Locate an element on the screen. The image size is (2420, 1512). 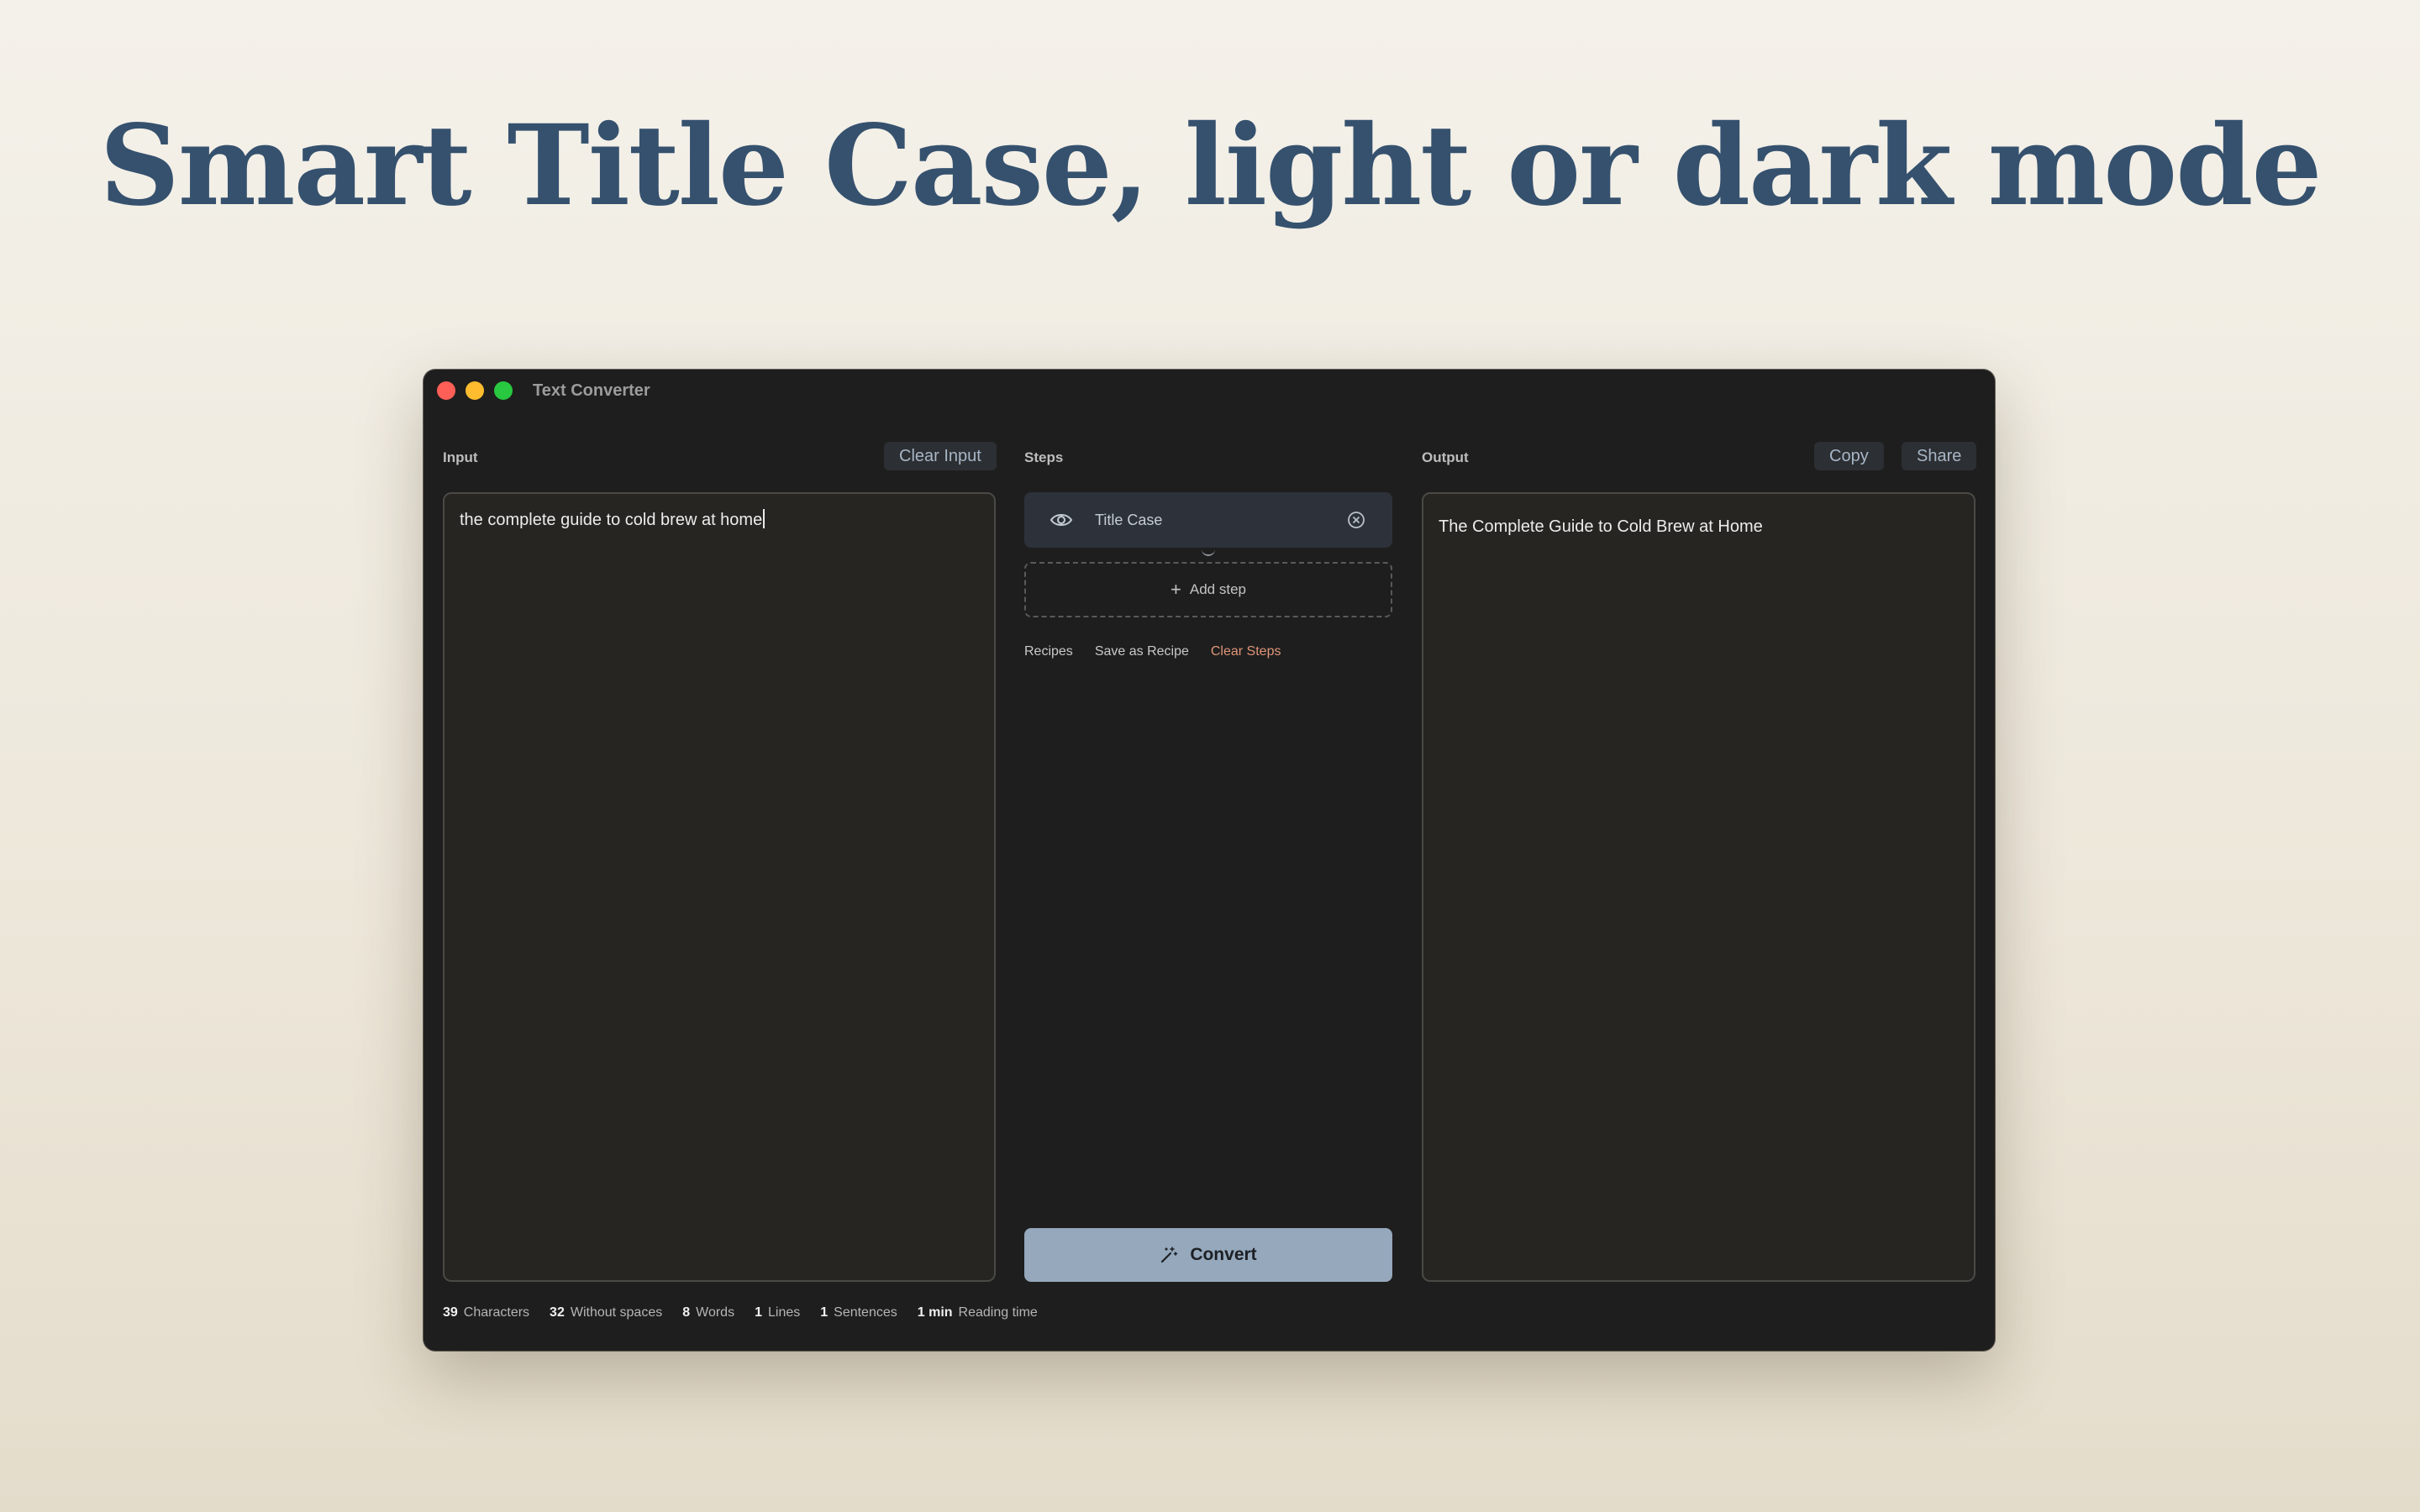
stat-value: 39 is located at coordinates (450, 1312).